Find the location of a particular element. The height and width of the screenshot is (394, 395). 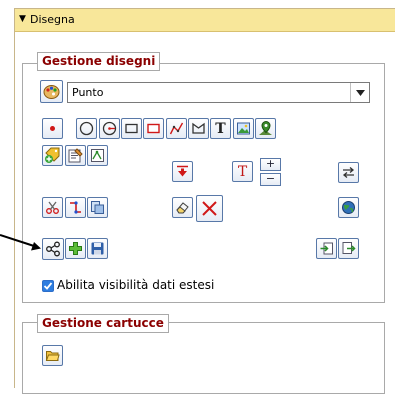

rectangle-icon is located at coordinates (131, 128).